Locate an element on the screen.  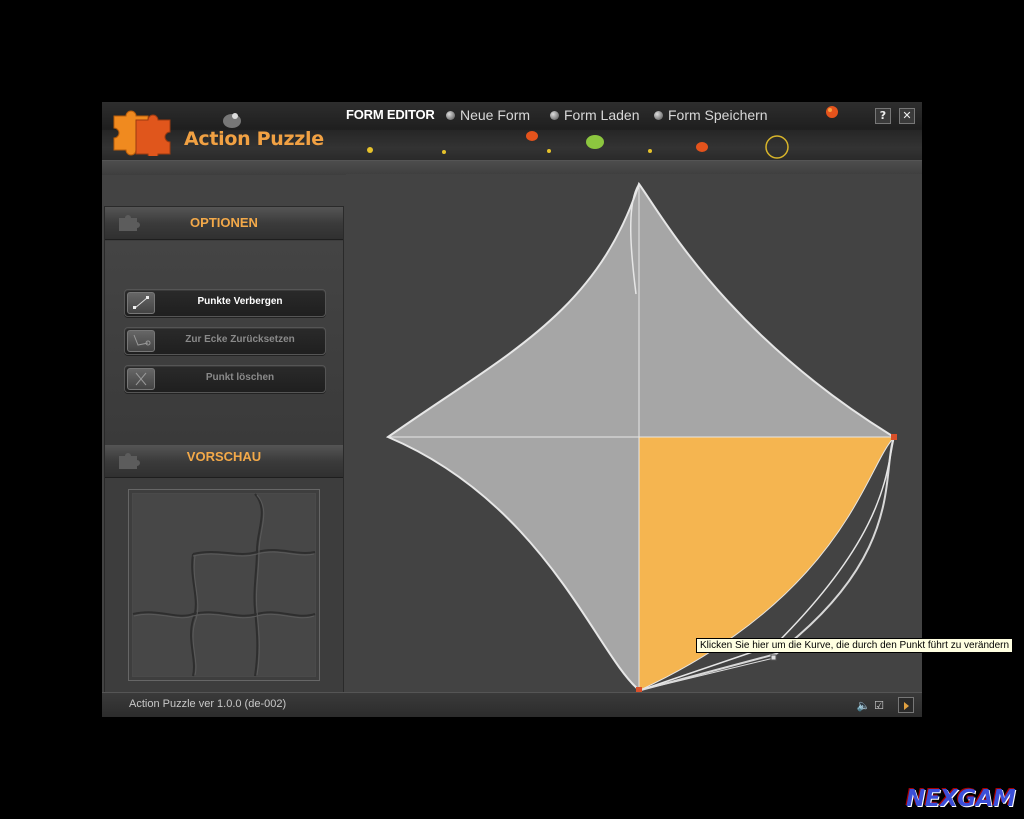
optionen-title: OPTIONEN is located at coordinates (224, 222).